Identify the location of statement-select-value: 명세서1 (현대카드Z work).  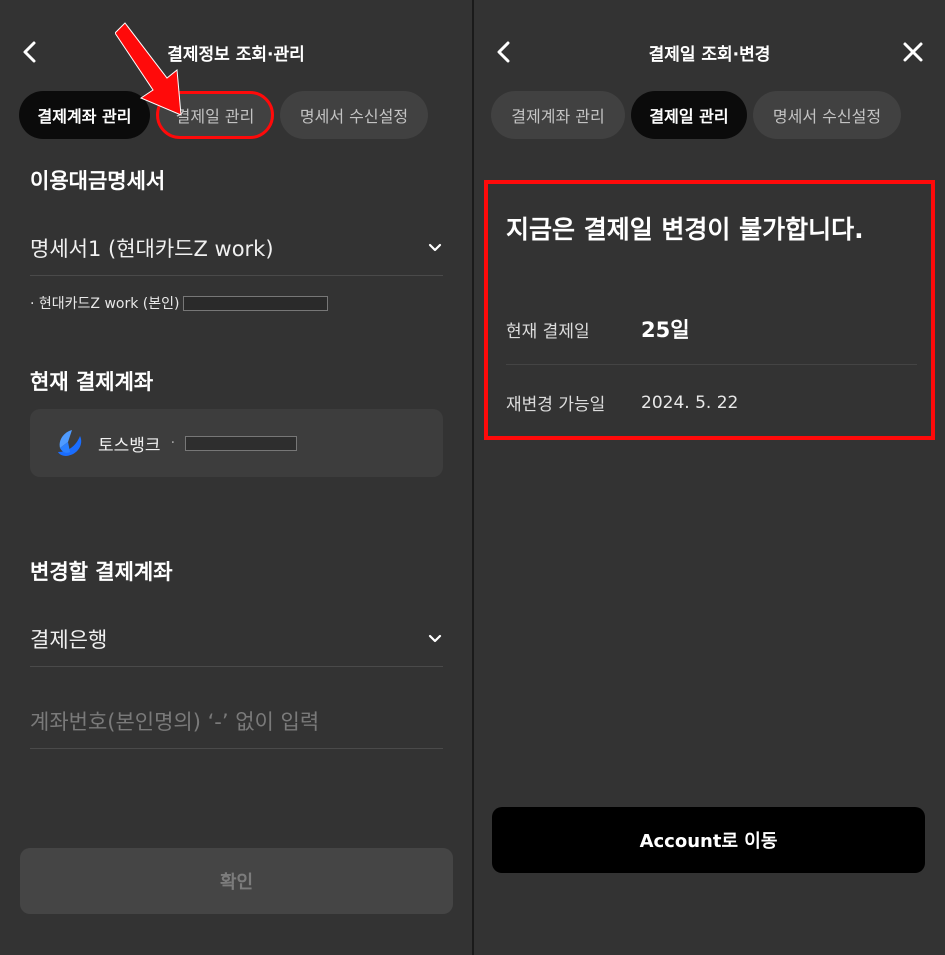
(152, 248).